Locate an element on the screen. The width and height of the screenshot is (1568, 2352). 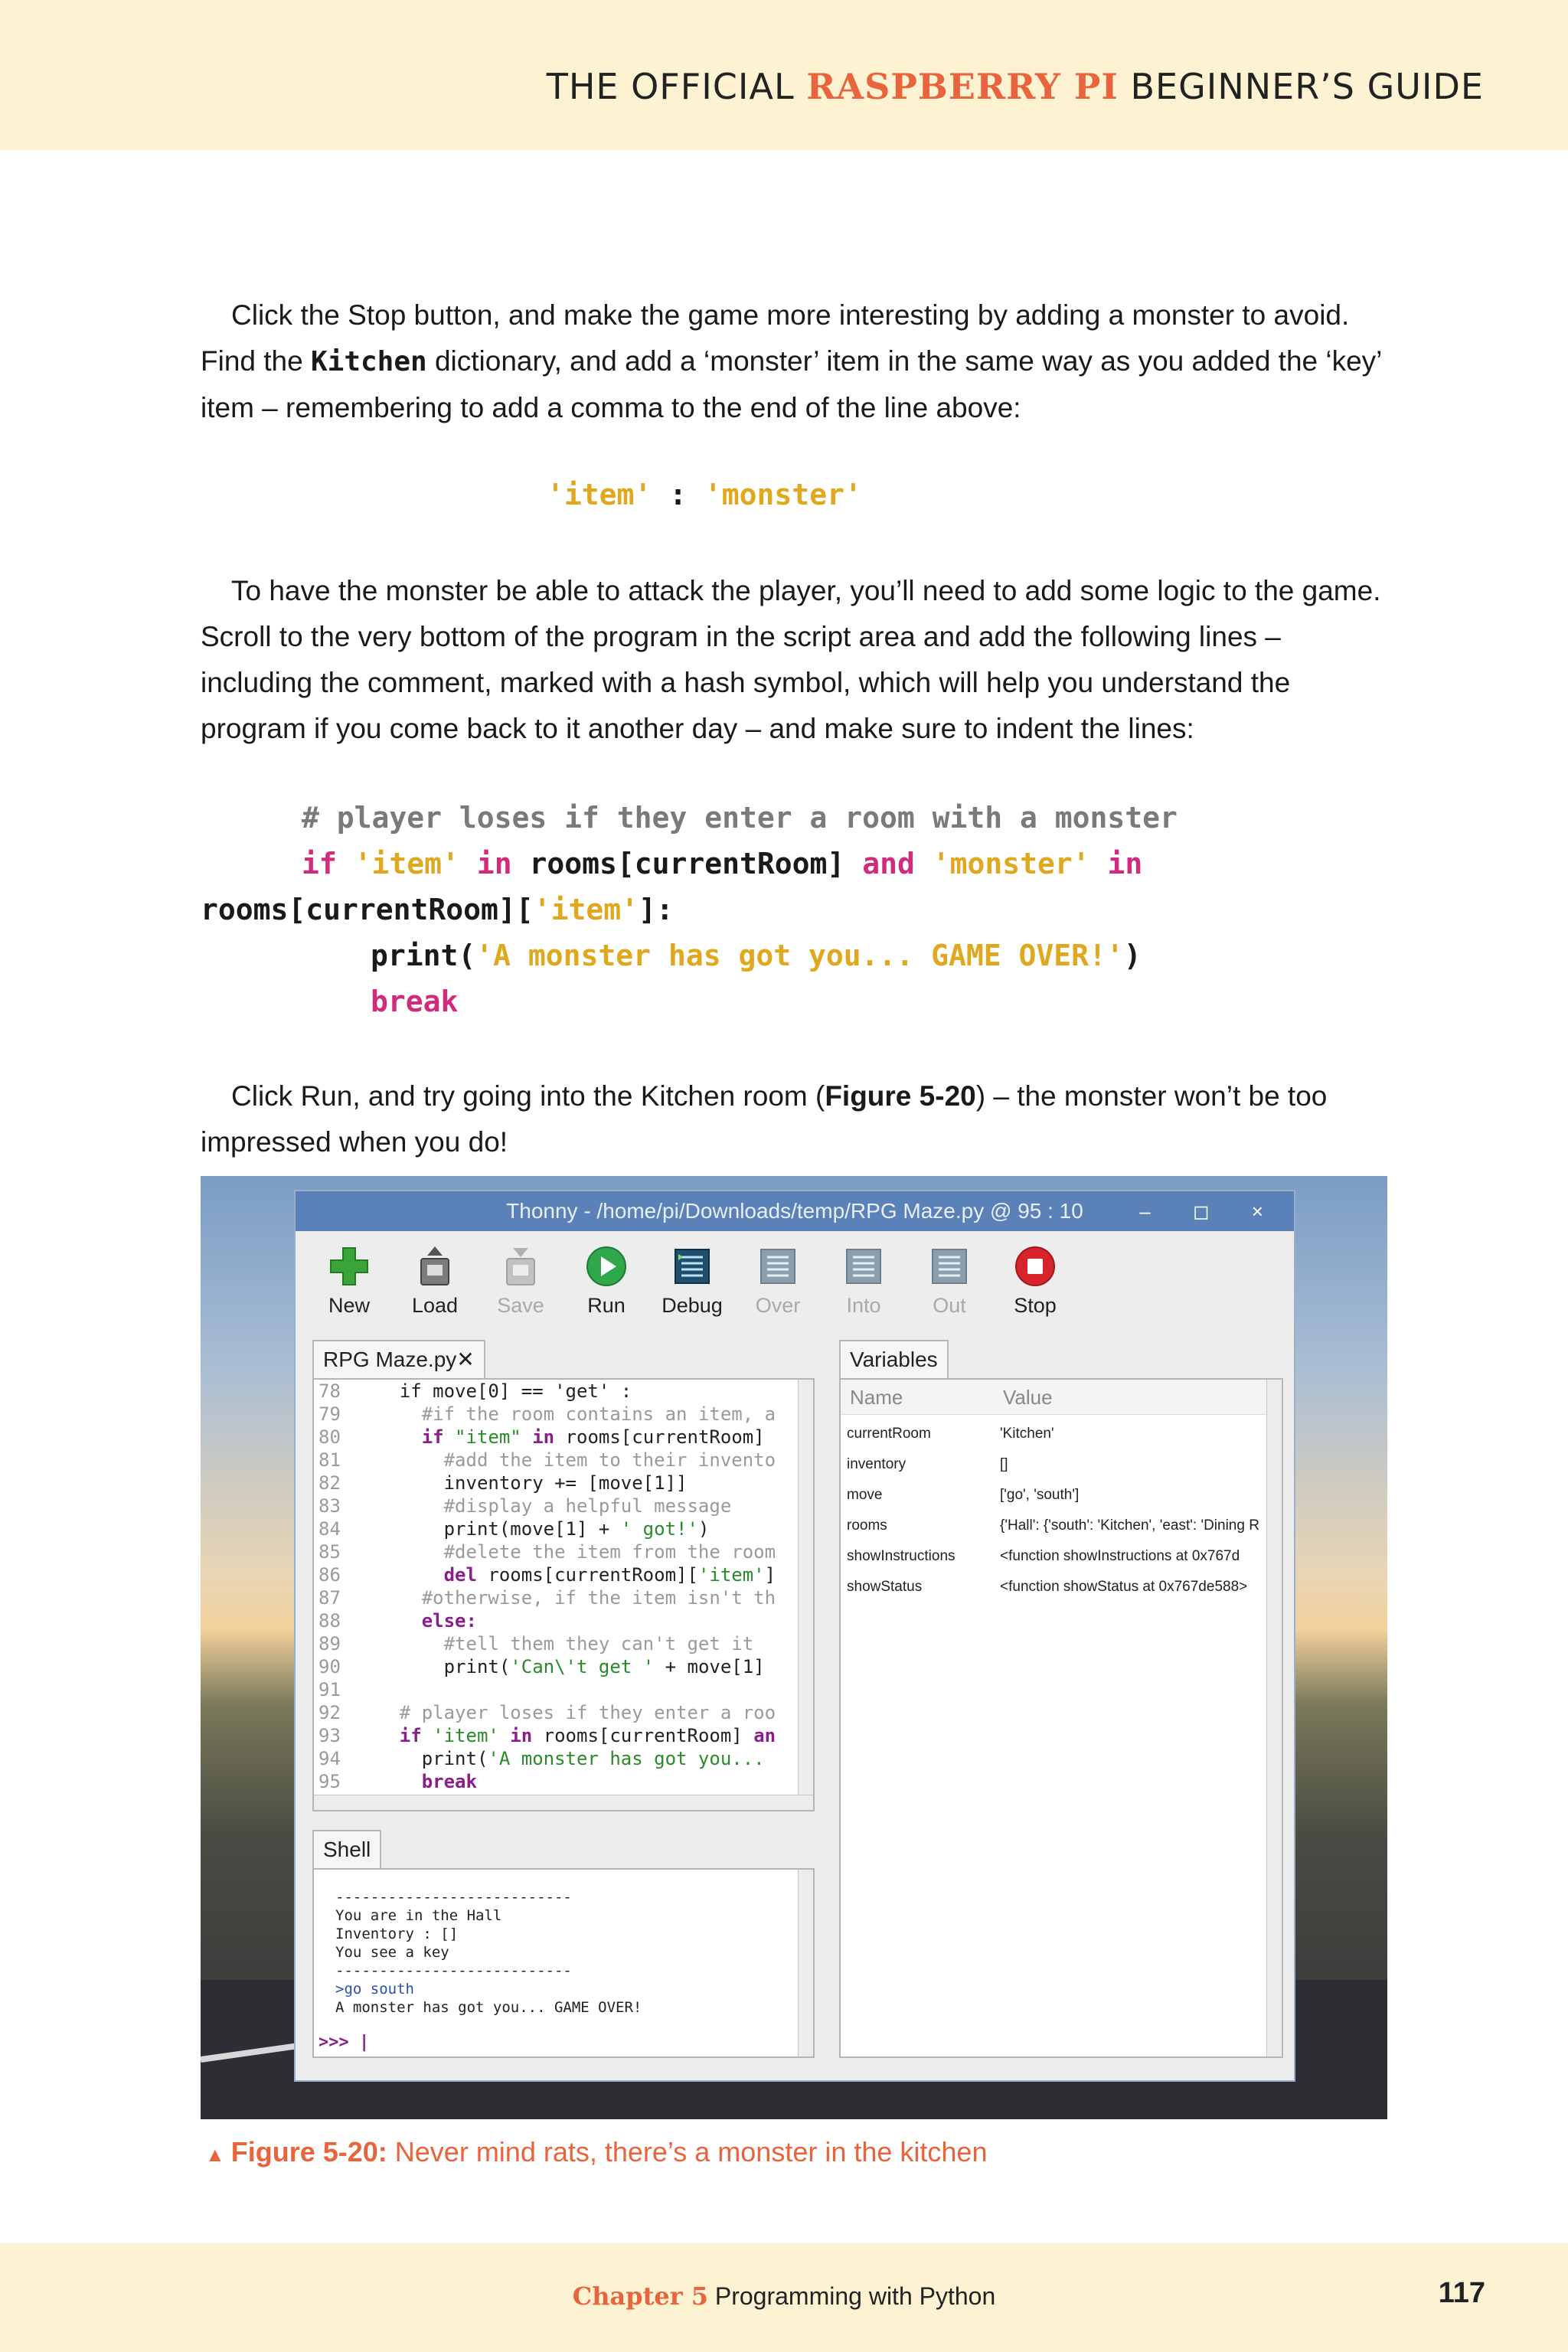
shell-line: >go south is located at coordinates (374, 1989).